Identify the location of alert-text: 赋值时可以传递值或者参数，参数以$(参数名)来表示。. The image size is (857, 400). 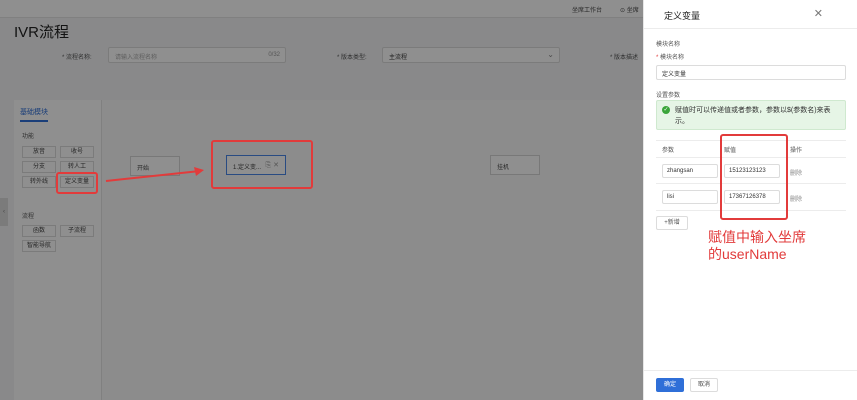
(753, 116).